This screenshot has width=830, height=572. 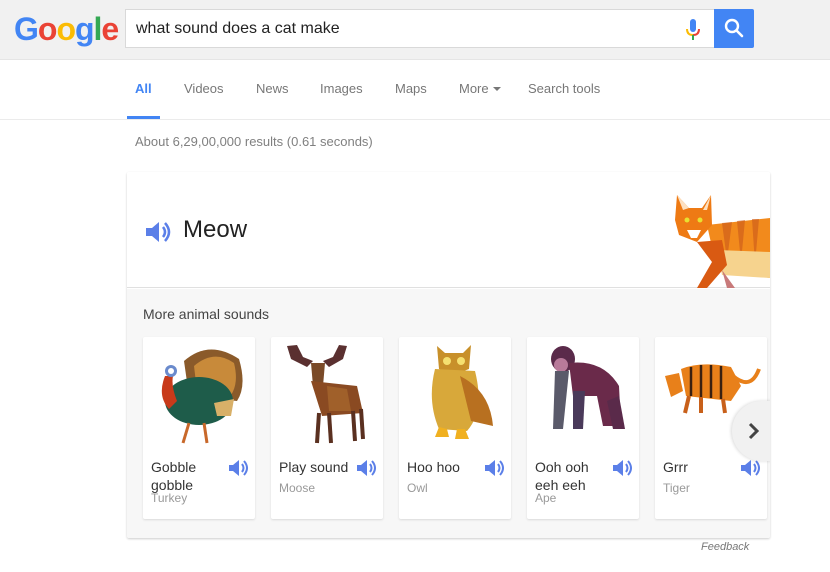 What do you see at coordinates (406, 28) in the screenshot?
I see `search-input` at bounding box center [406, 28].